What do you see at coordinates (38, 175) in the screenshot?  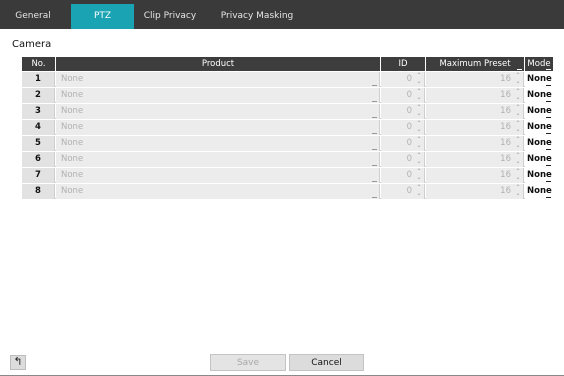 I see `row-number: 7` at bounding box center [38, 175].